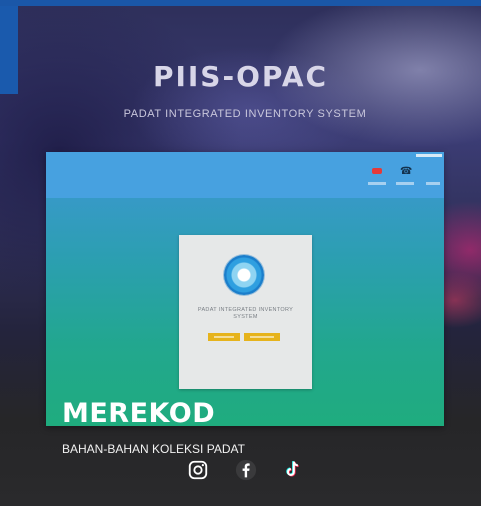  Describe the element at coordinates (292, 470) in the screenshot. I see `tiktok-icon` at that location.